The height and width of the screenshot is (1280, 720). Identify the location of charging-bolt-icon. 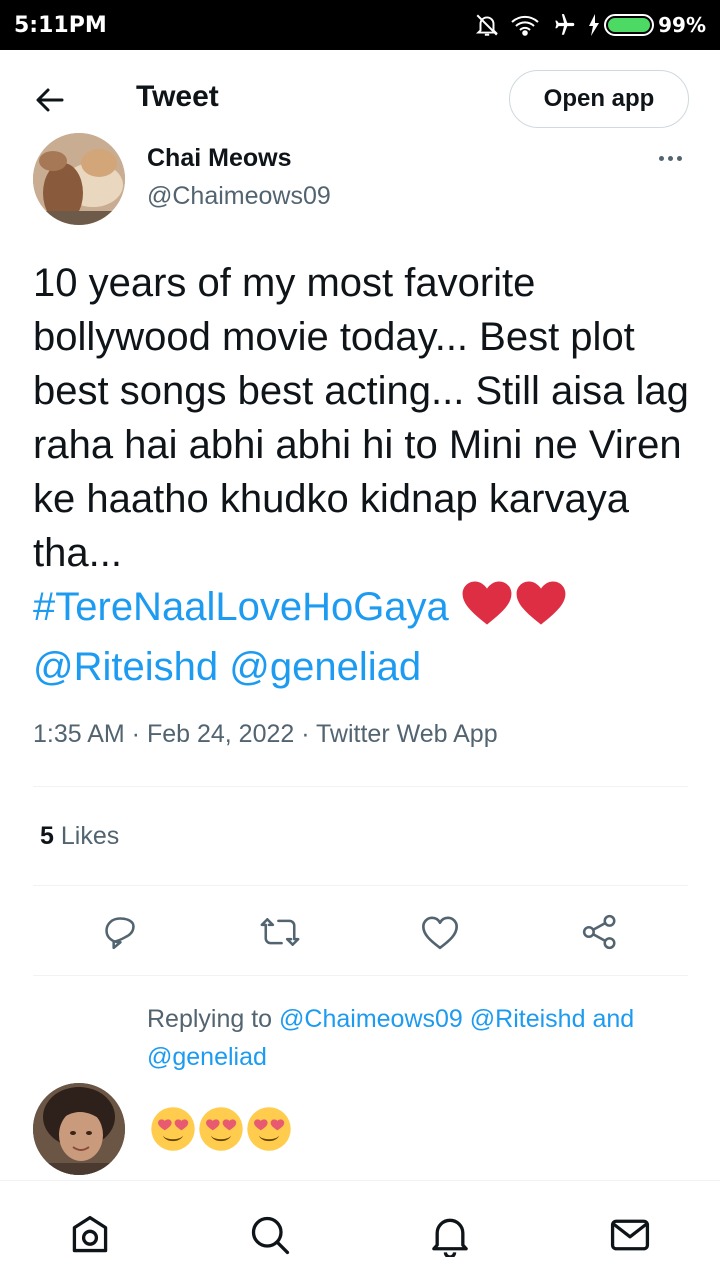
(594, 25).